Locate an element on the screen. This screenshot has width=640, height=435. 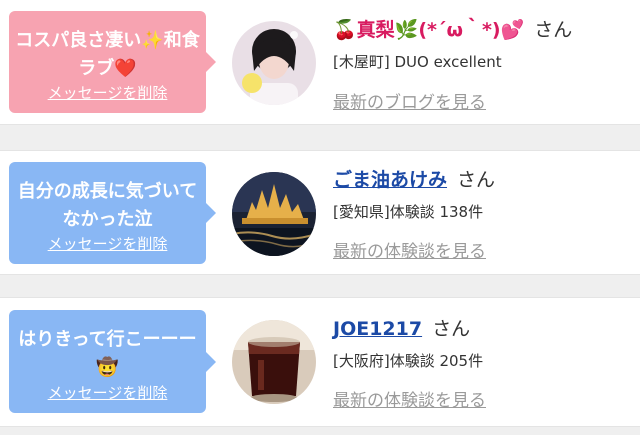
latest-blog-link: 最新のブログを見る is located at coordinates (409, 100).